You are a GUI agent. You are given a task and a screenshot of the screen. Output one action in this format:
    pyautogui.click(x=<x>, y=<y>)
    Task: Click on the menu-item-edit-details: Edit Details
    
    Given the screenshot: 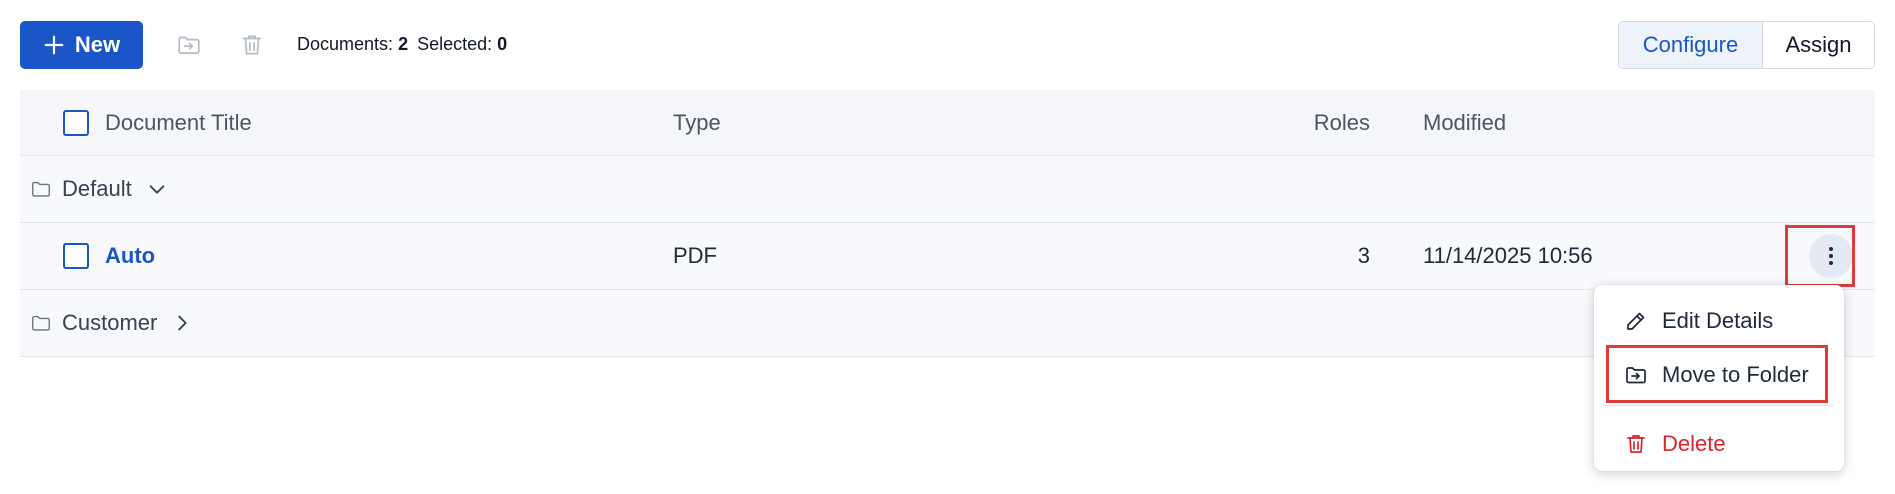 What is the action you would take?
    pyautogui.click(x=1719, y=321)
    